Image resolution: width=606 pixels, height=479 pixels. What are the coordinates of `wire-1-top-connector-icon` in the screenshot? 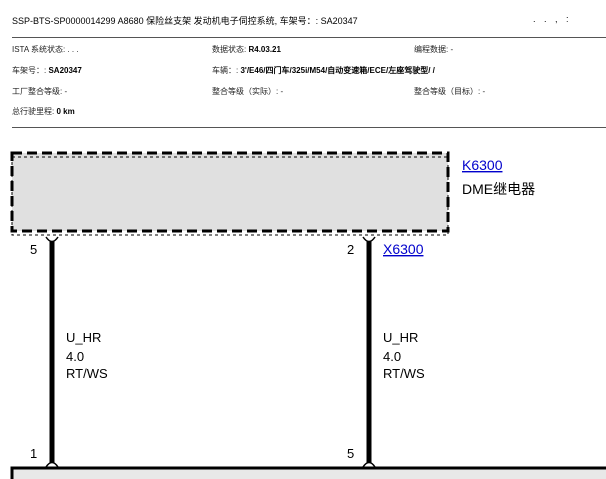 It's located at (52, 239).